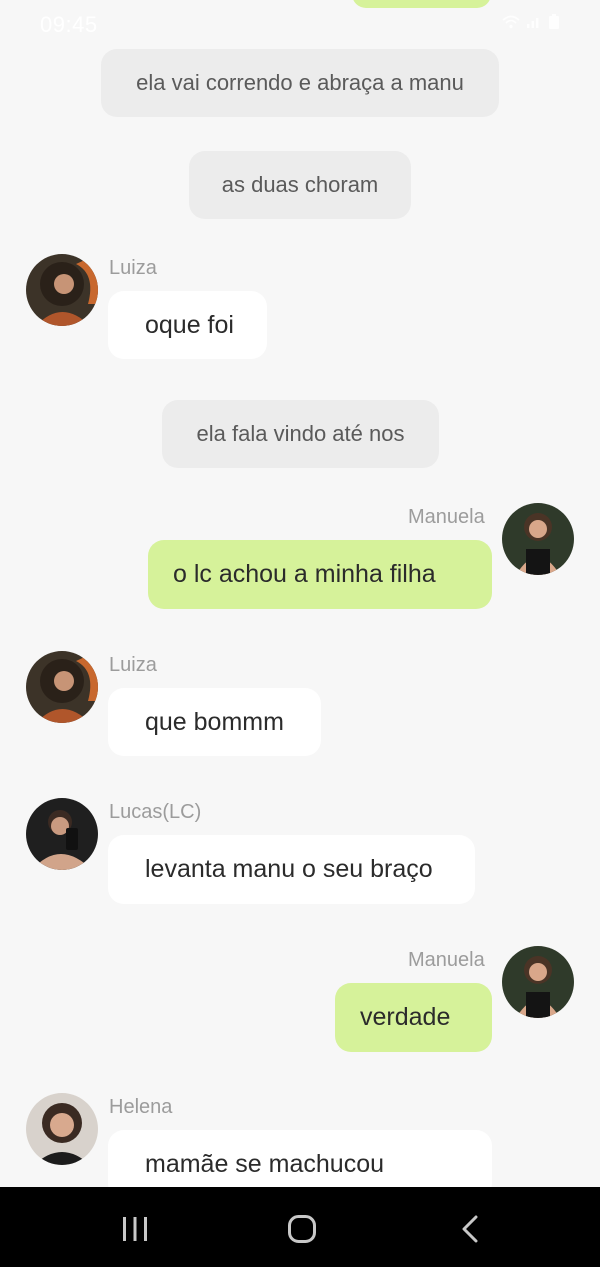  I want to click on status-time: 09:45, so click(69, 24).